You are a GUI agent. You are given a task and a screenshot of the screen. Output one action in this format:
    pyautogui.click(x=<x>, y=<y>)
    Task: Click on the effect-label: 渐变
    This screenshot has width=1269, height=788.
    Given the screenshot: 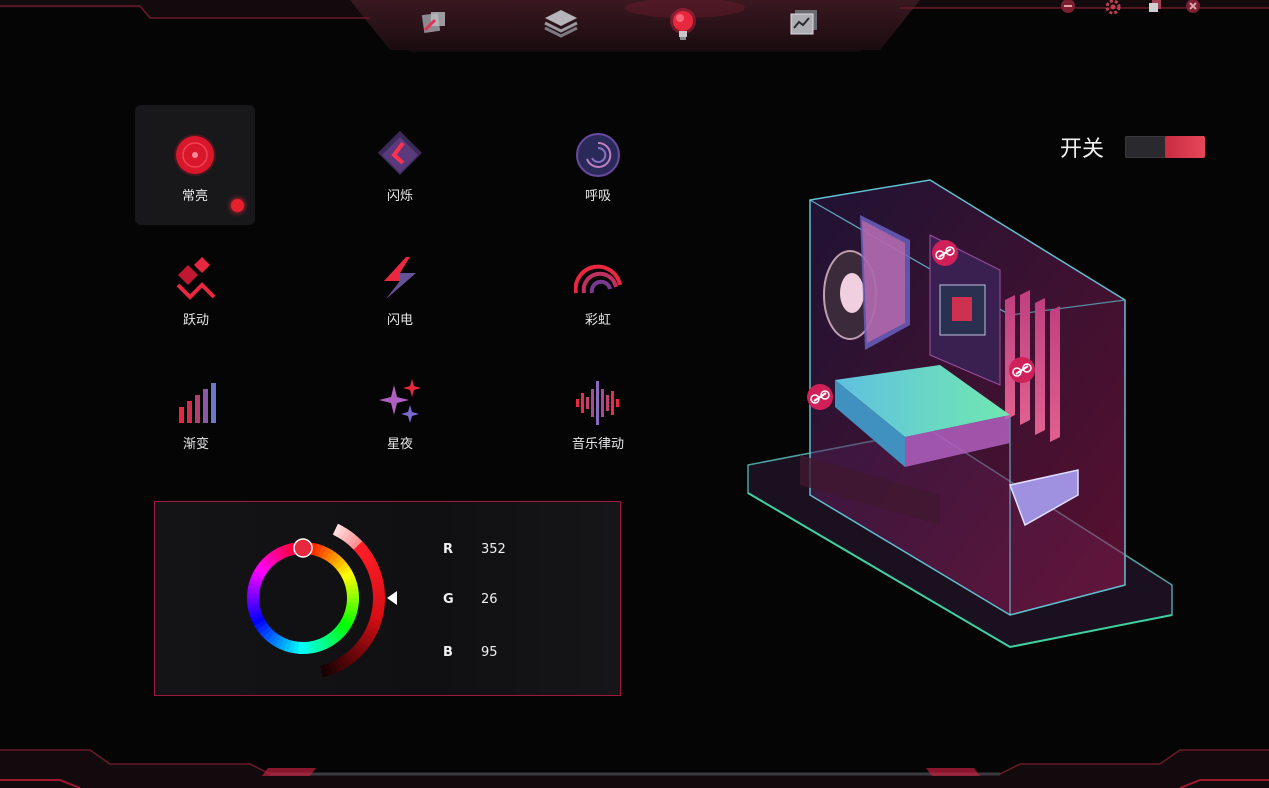 What is the action you would take?
    pyautogui.click(x=195, y=444)
    